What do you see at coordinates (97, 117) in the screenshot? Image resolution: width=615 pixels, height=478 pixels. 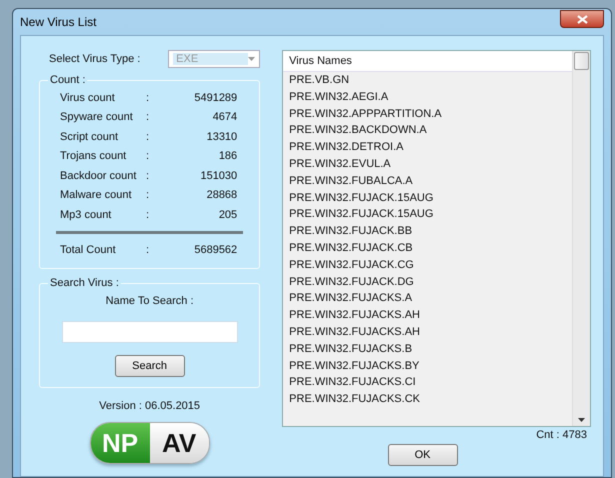 I see `count-label: Spyware count` at bounding box center [97, 117].